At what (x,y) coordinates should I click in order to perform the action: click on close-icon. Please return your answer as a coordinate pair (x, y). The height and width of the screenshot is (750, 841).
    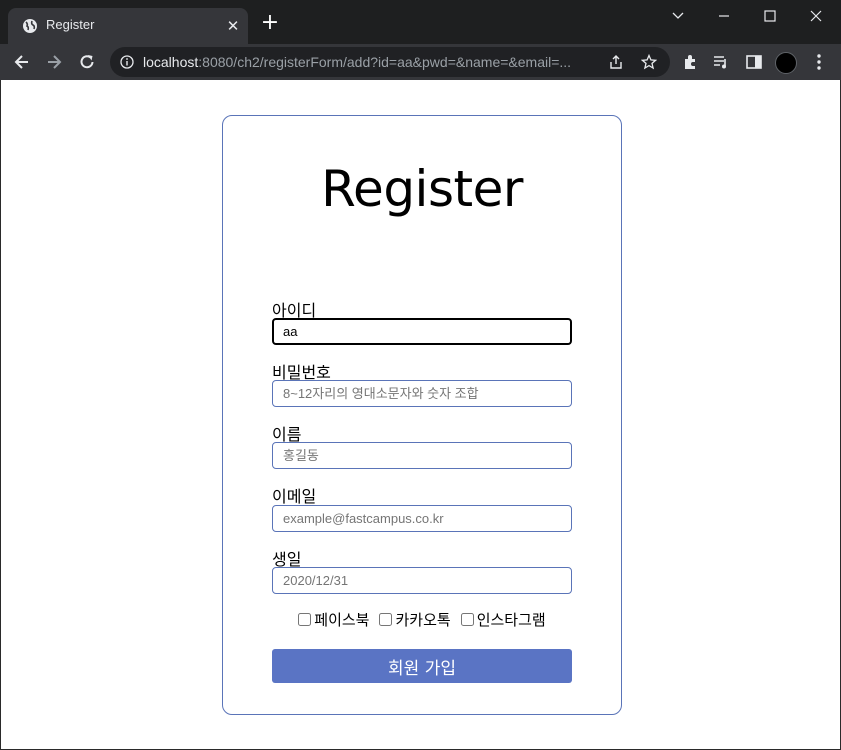
    Looking at the image, I should click on (816, 16).